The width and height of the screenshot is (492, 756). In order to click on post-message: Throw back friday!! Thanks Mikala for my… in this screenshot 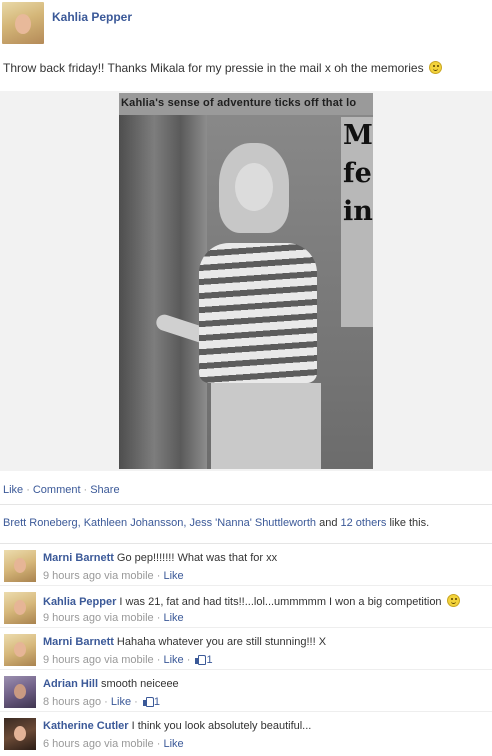, I will do `click(213, 68)`.